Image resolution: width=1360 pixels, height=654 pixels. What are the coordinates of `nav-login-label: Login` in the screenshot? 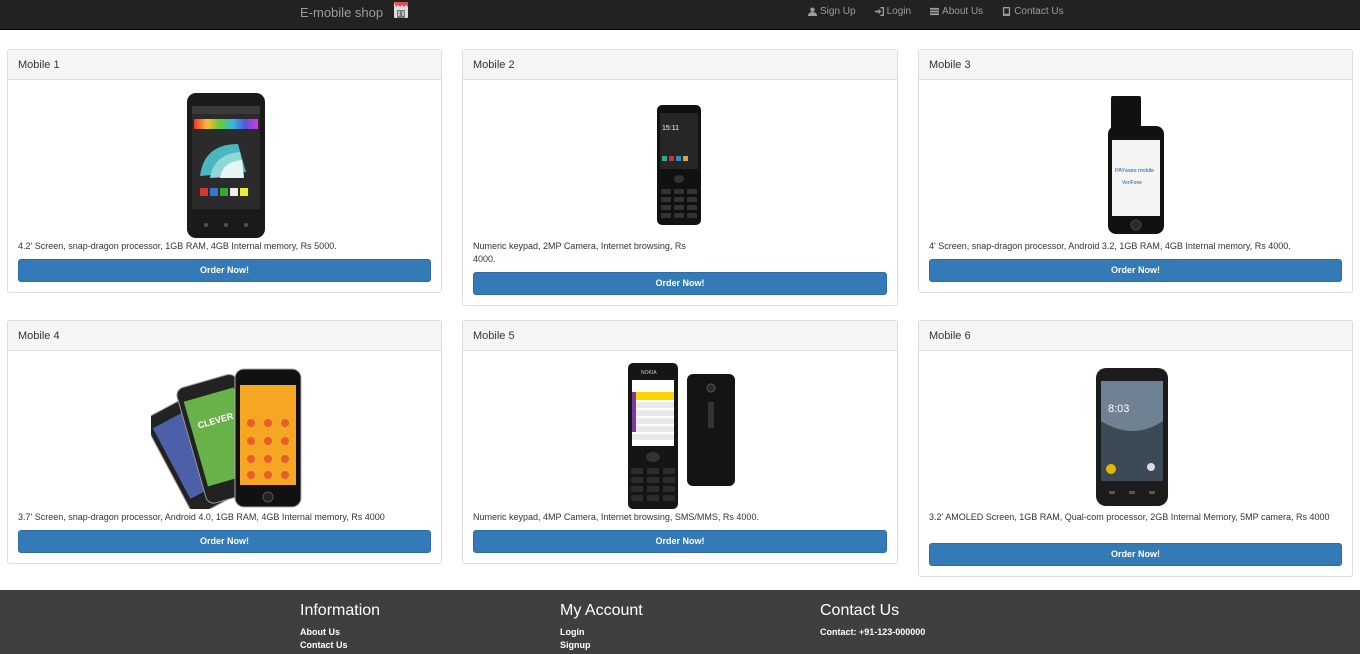 It's located at (899, 11).